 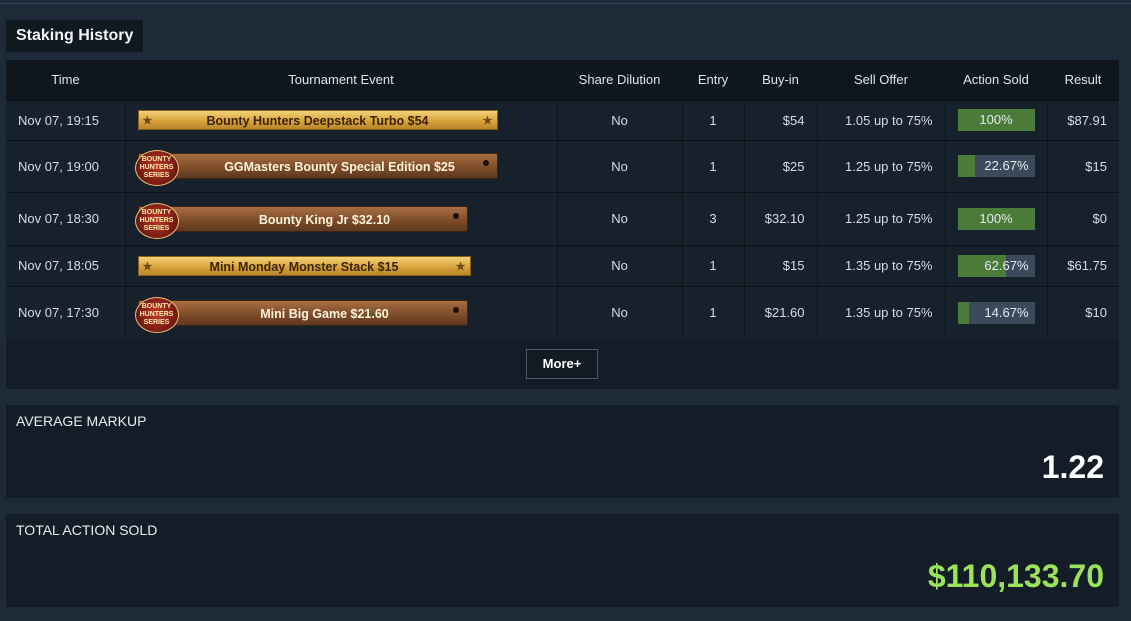 I want to click on average-markup-box: AVERAGE MARKUP 1.22, so click(x=562, y=451).